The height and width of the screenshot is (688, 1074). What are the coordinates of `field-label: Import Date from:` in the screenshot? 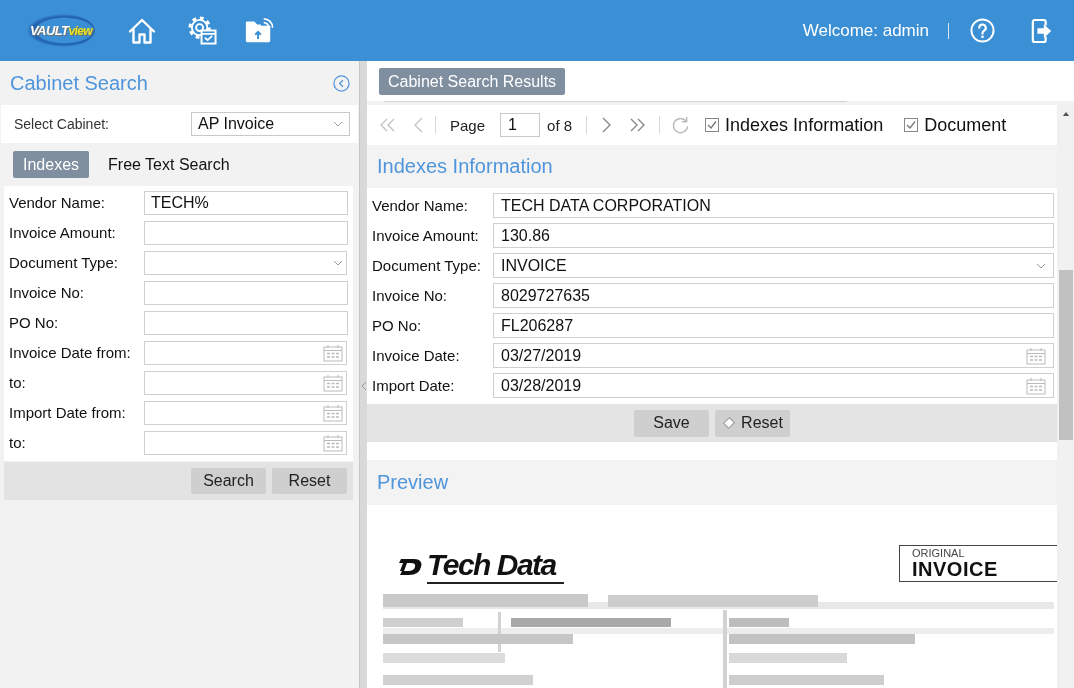 It's located at (68, 413).